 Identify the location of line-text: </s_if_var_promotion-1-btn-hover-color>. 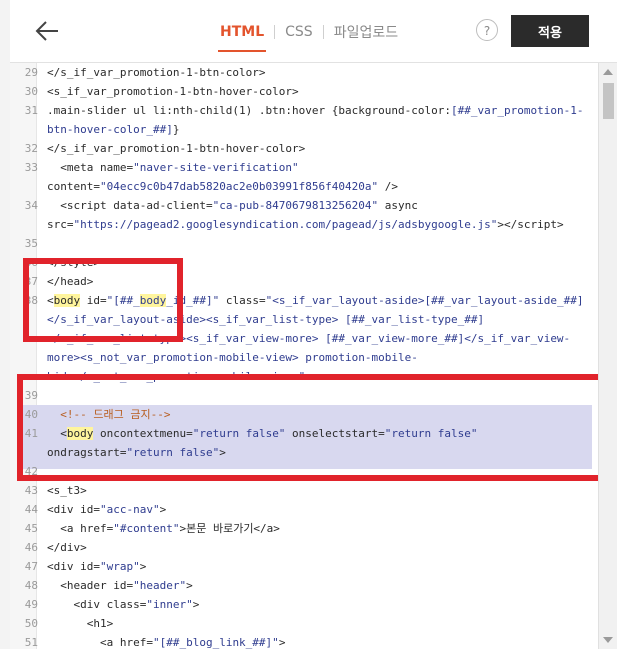
(176, 148).